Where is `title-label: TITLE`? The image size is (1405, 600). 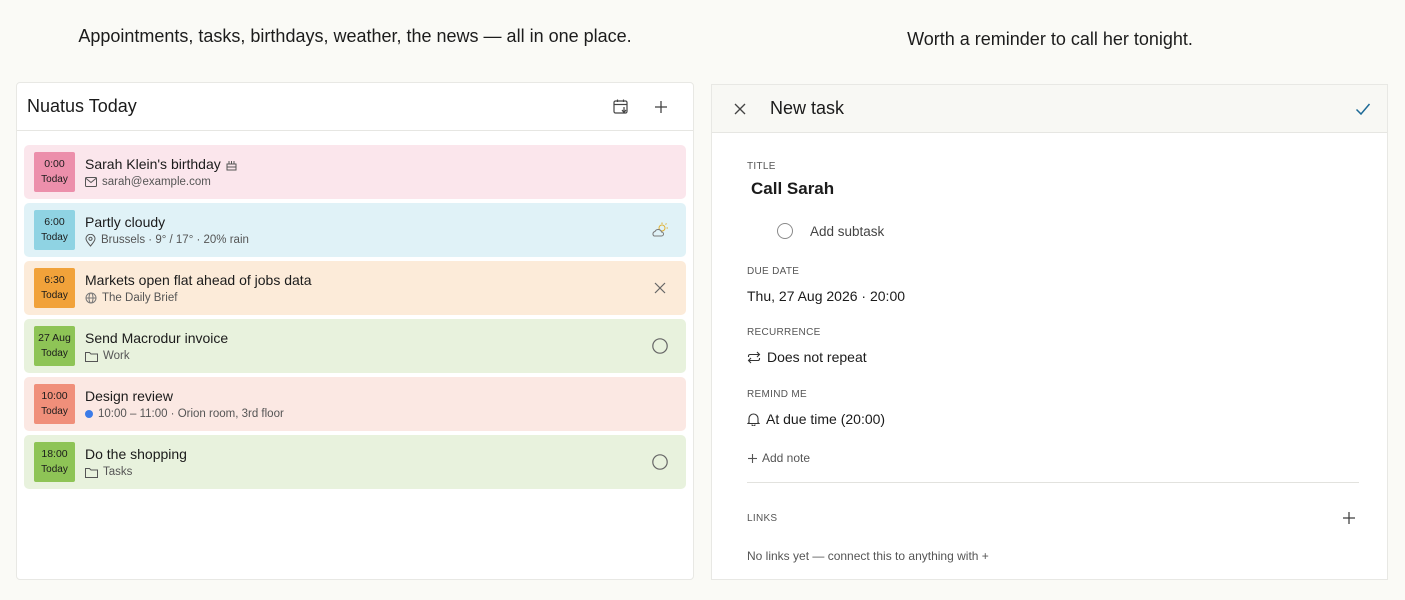
title-label: TITLE is located at coordinates (761, 166).